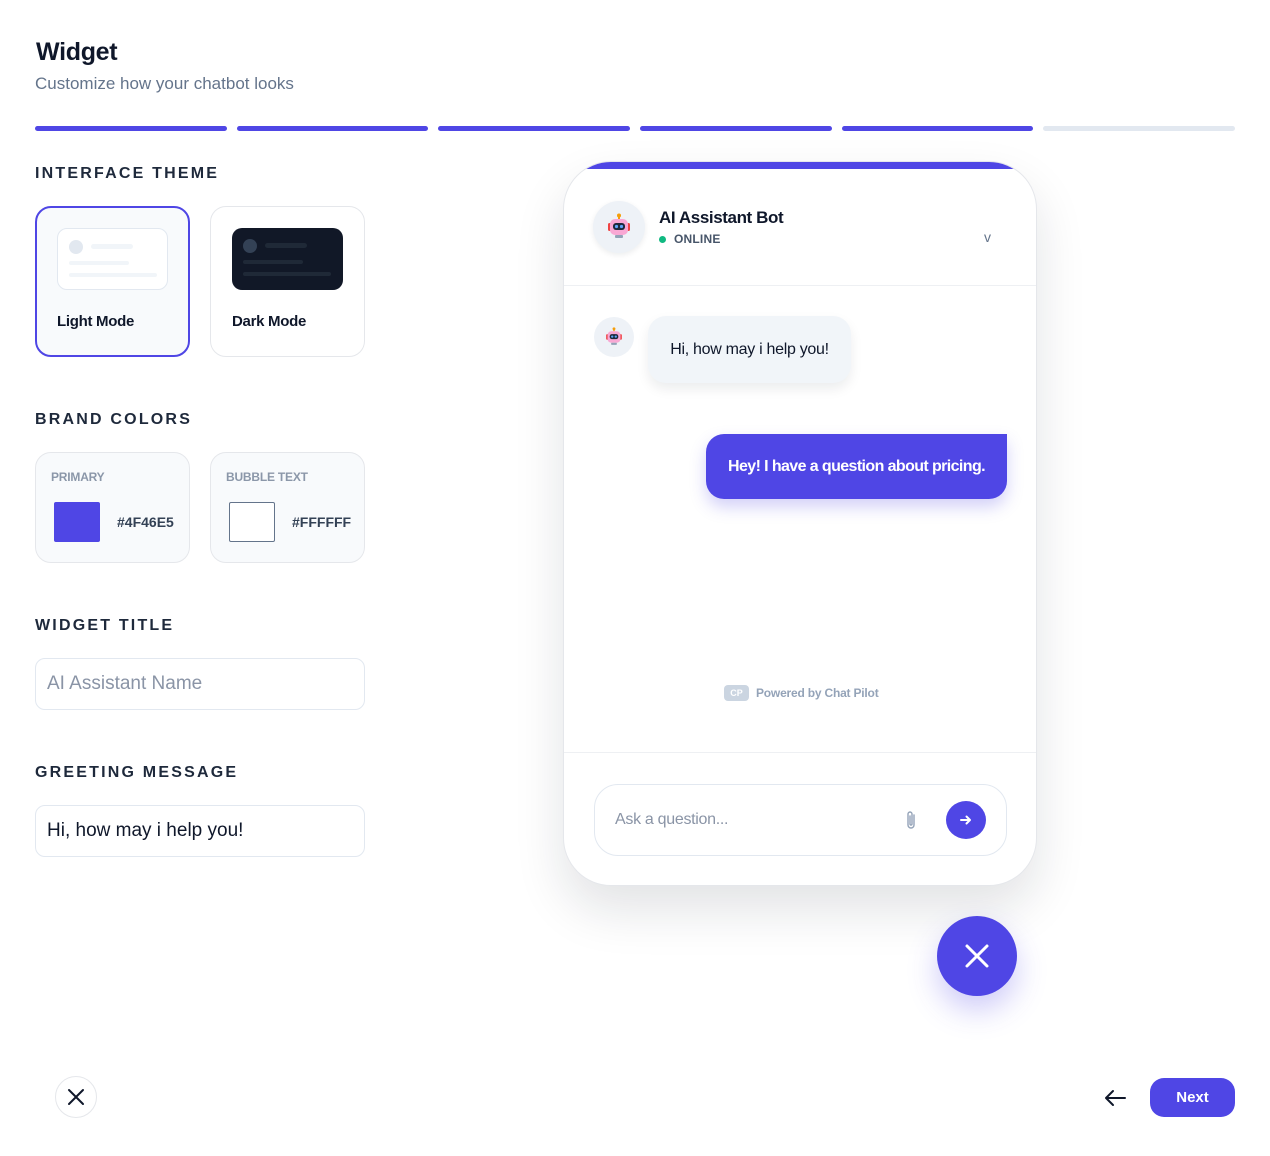 This screenshot has height=1156, width=1270. I want to click on message-bot-avatar, so click(614, 337).